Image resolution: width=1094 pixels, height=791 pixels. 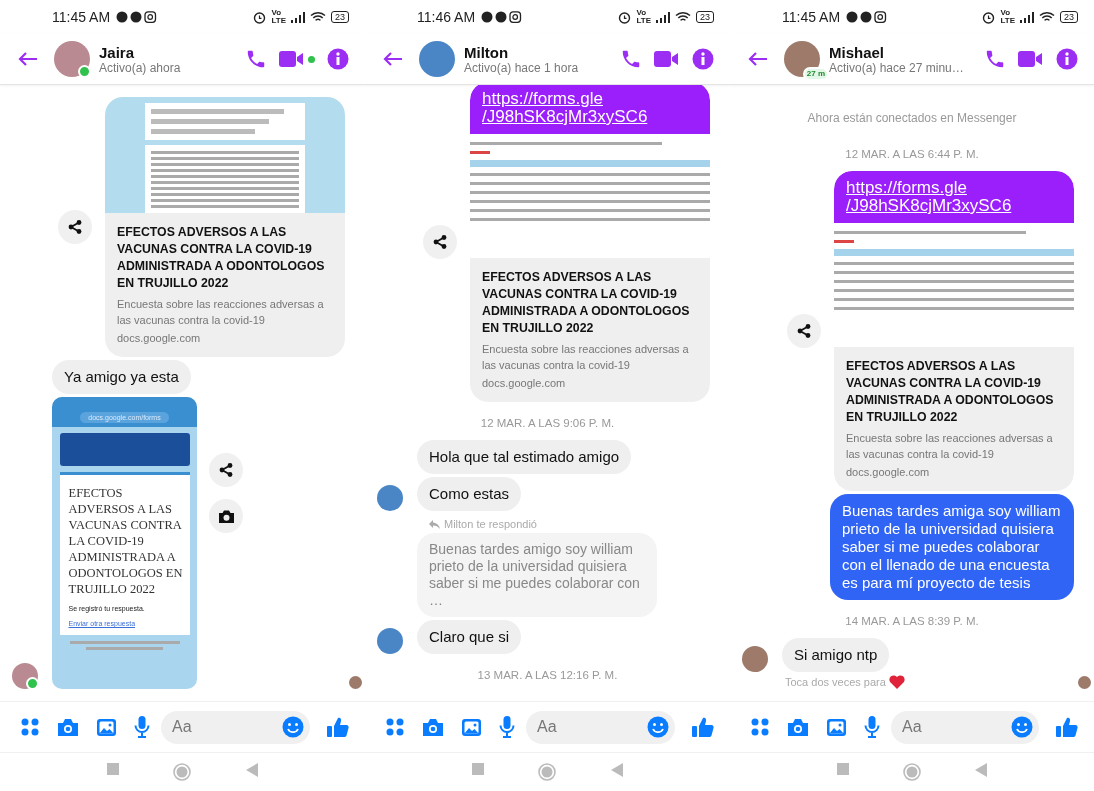 I want to click on contact-name: Mishael, so click(x=857, y=52).